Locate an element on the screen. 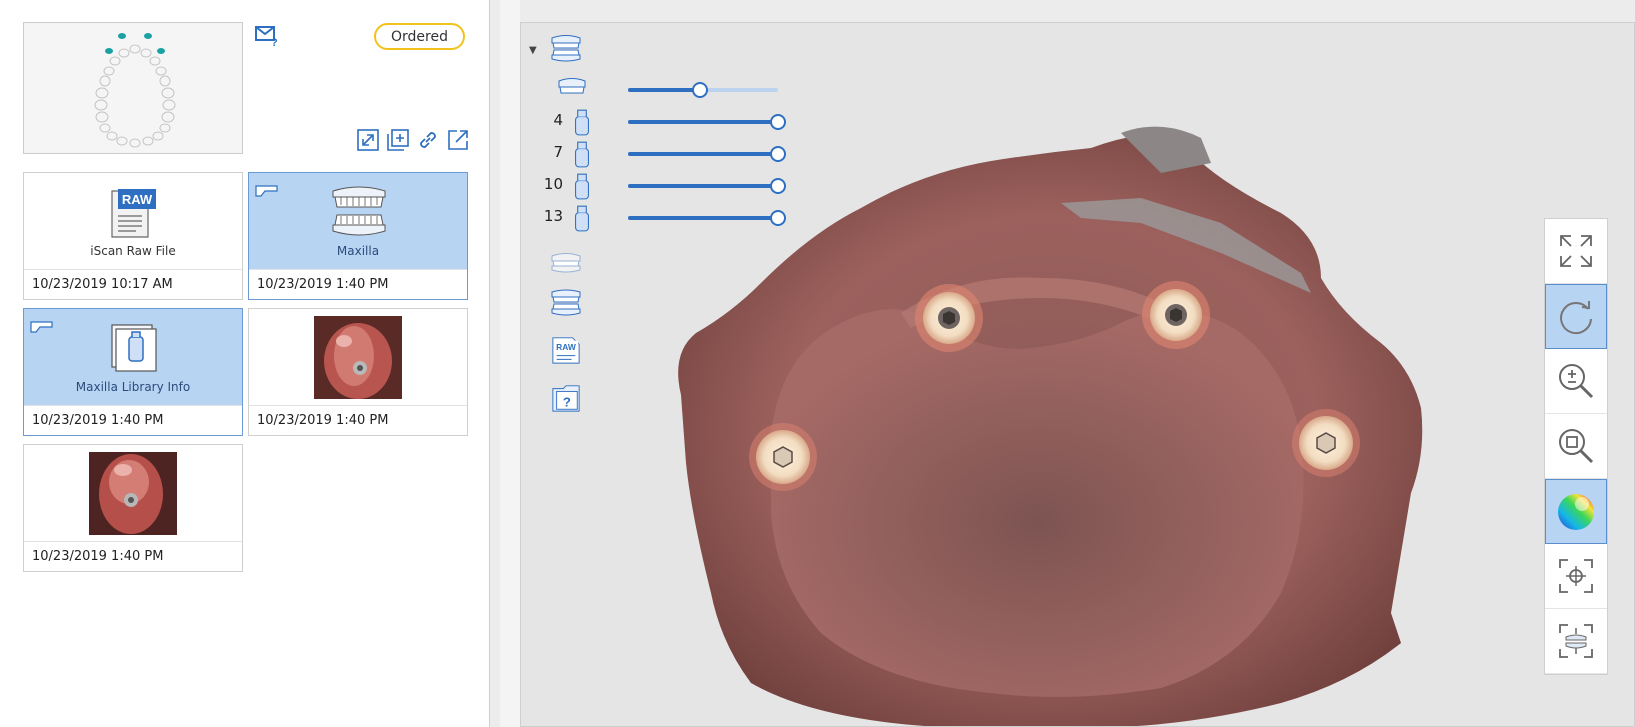 The width and height of the screenshot is (1635, 727). center-target-button is located at coordinates (1576, 576).